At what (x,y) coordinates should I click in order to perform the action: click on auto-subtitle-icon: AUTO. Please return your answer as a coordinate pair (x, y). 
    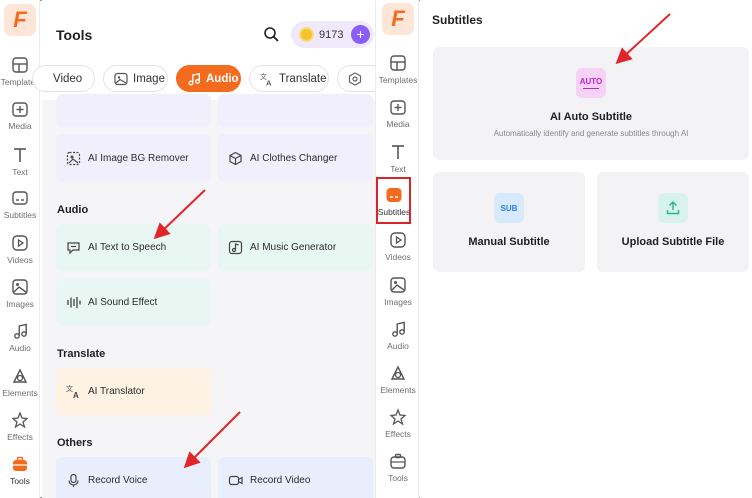
    Looking at the image, I should click on (591, 83).